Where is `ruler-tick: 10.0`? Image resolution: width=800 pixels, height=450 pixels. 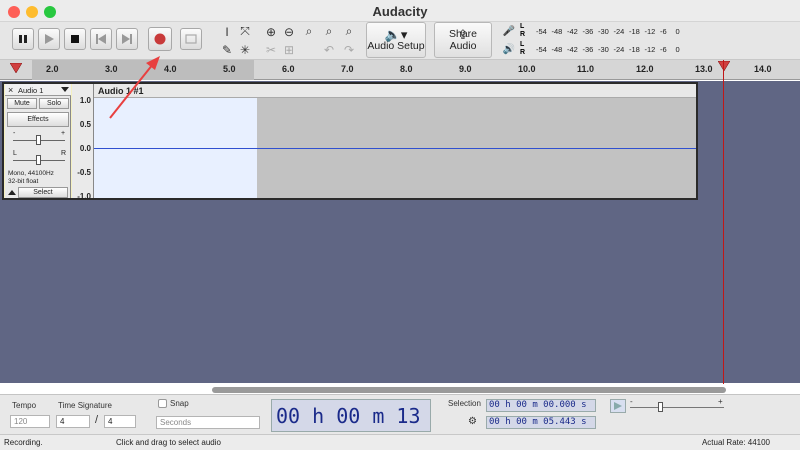
ruler-tick: 10.0 is located at coordinates (527, 69).